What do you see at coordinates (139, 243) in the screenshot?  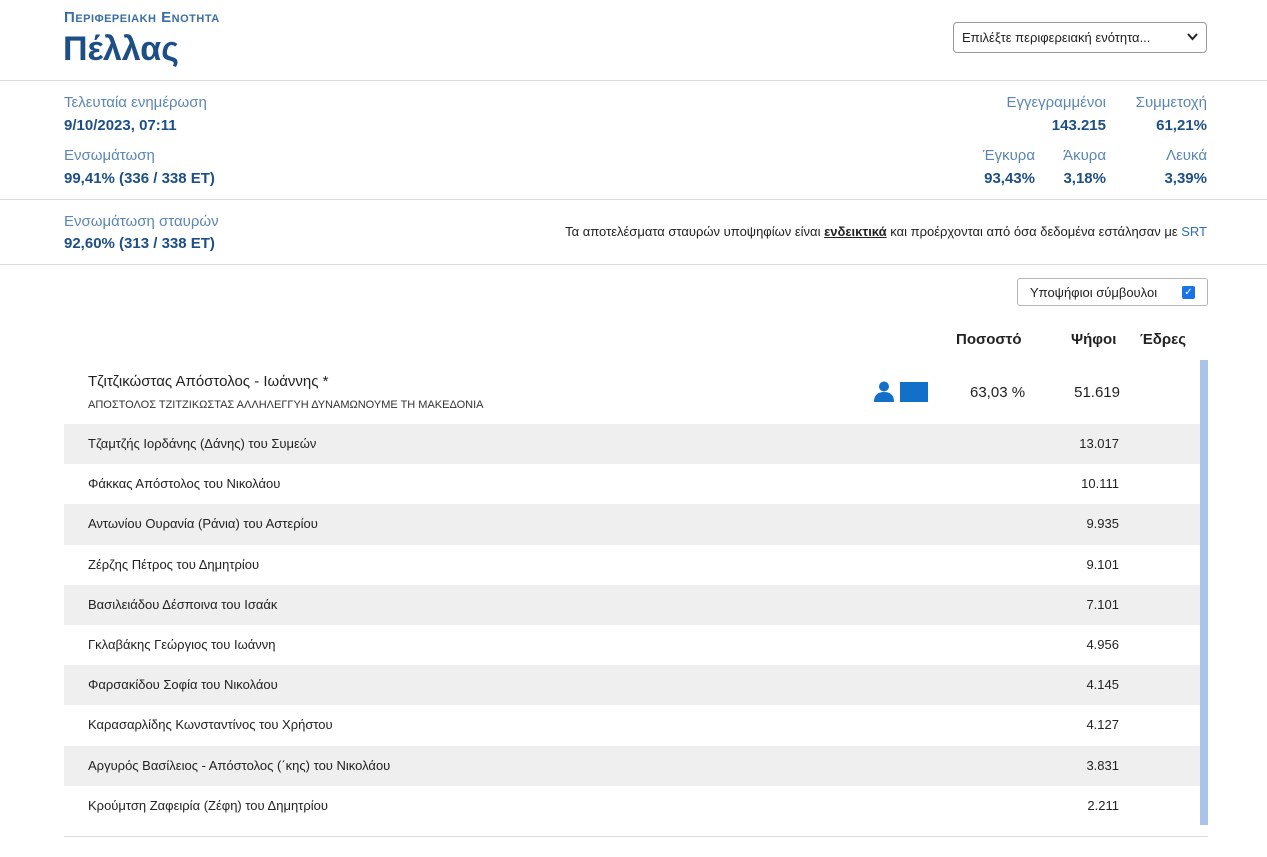 I see `preference-integration-value: 92,60% (313 / 338 ΕΤ)` at bounding box center [139, 243].